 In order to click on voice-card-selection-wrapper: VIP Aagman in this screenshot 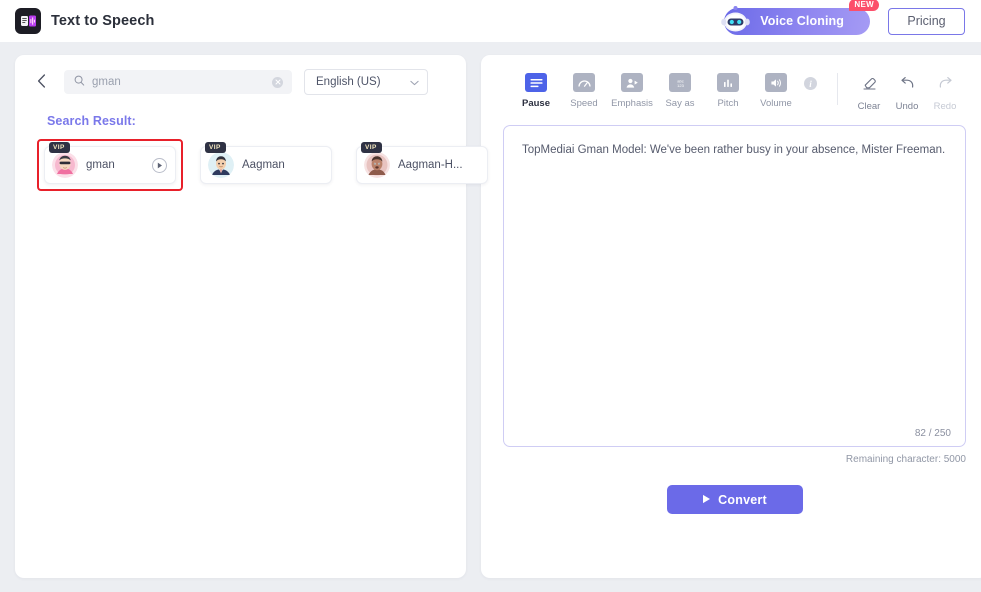, I will do `click(266, 165)`.